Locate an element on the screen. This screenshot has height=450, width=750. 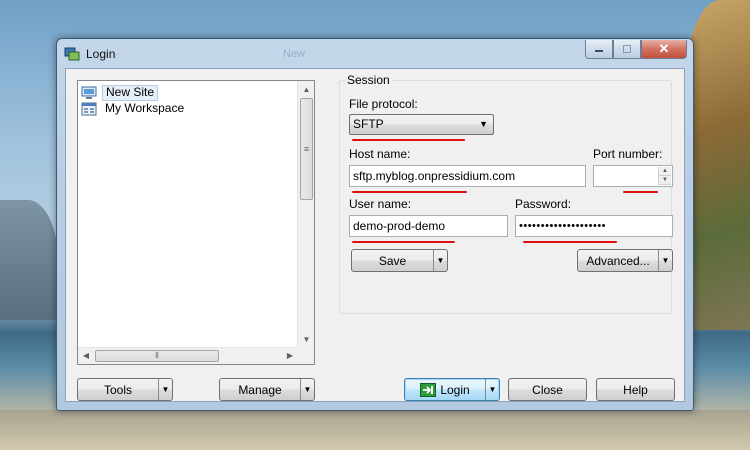
file-protocol-value: SFTP is located at coordinates (368, 124).